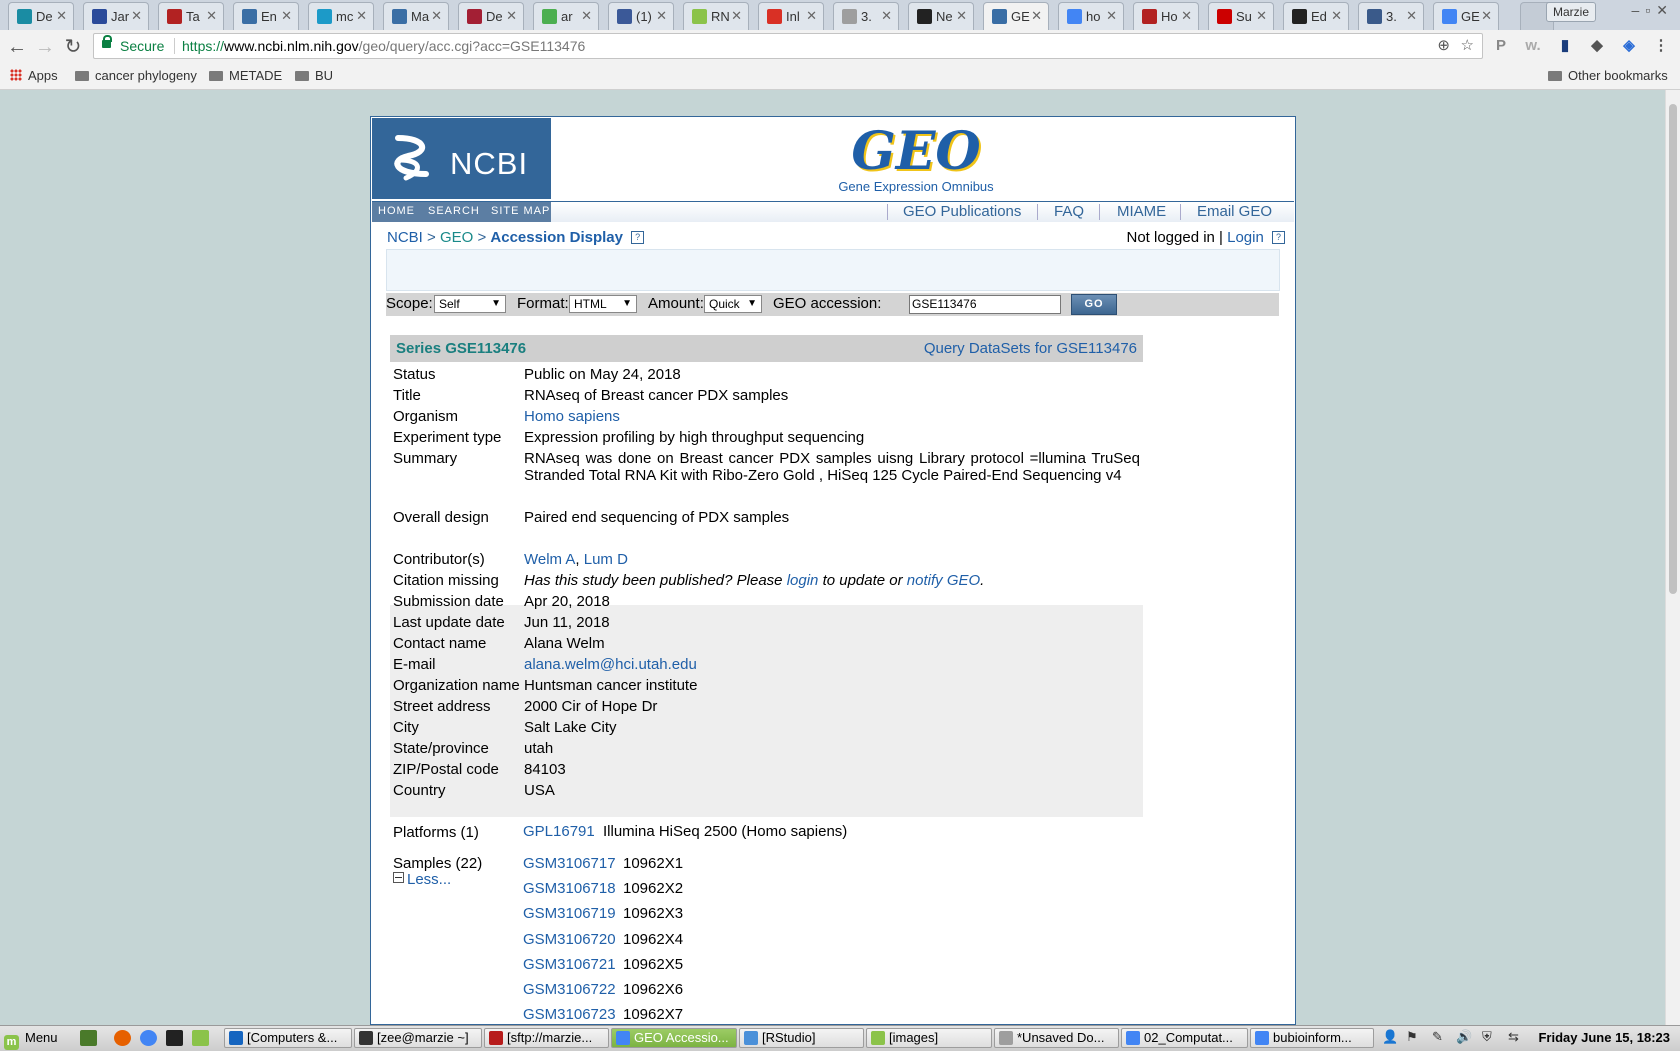 Image resolution: width=1680 pixels, height=1051 pixels. I want to click on show-desktop-icon, so click(88, 1038).